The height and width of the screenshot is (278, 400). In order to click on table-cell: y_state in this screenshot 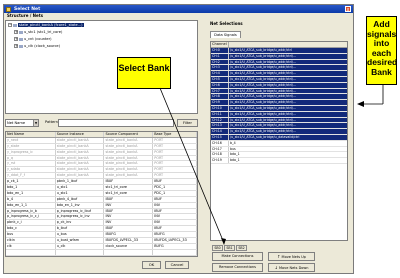, I will do `click(31, 146)`.